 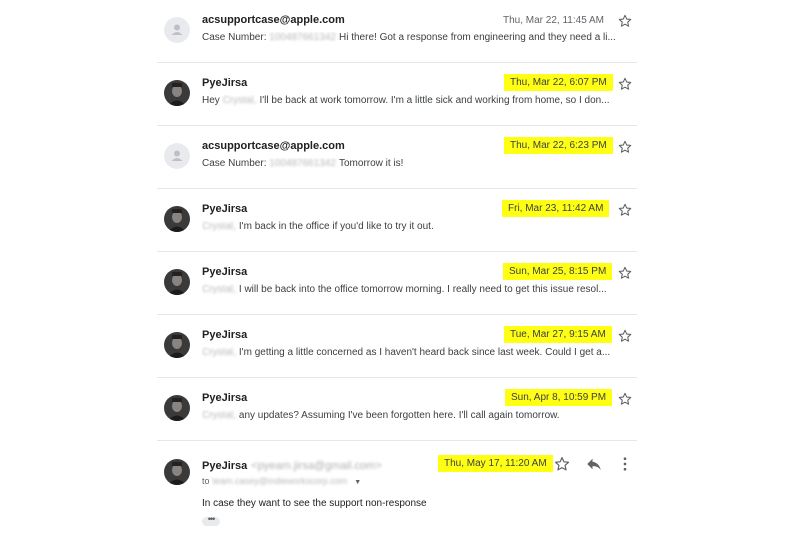 I want to click on sender-email-redacted: <pyeam.jirsa@gmail.com>, so click(x=316, y=466).